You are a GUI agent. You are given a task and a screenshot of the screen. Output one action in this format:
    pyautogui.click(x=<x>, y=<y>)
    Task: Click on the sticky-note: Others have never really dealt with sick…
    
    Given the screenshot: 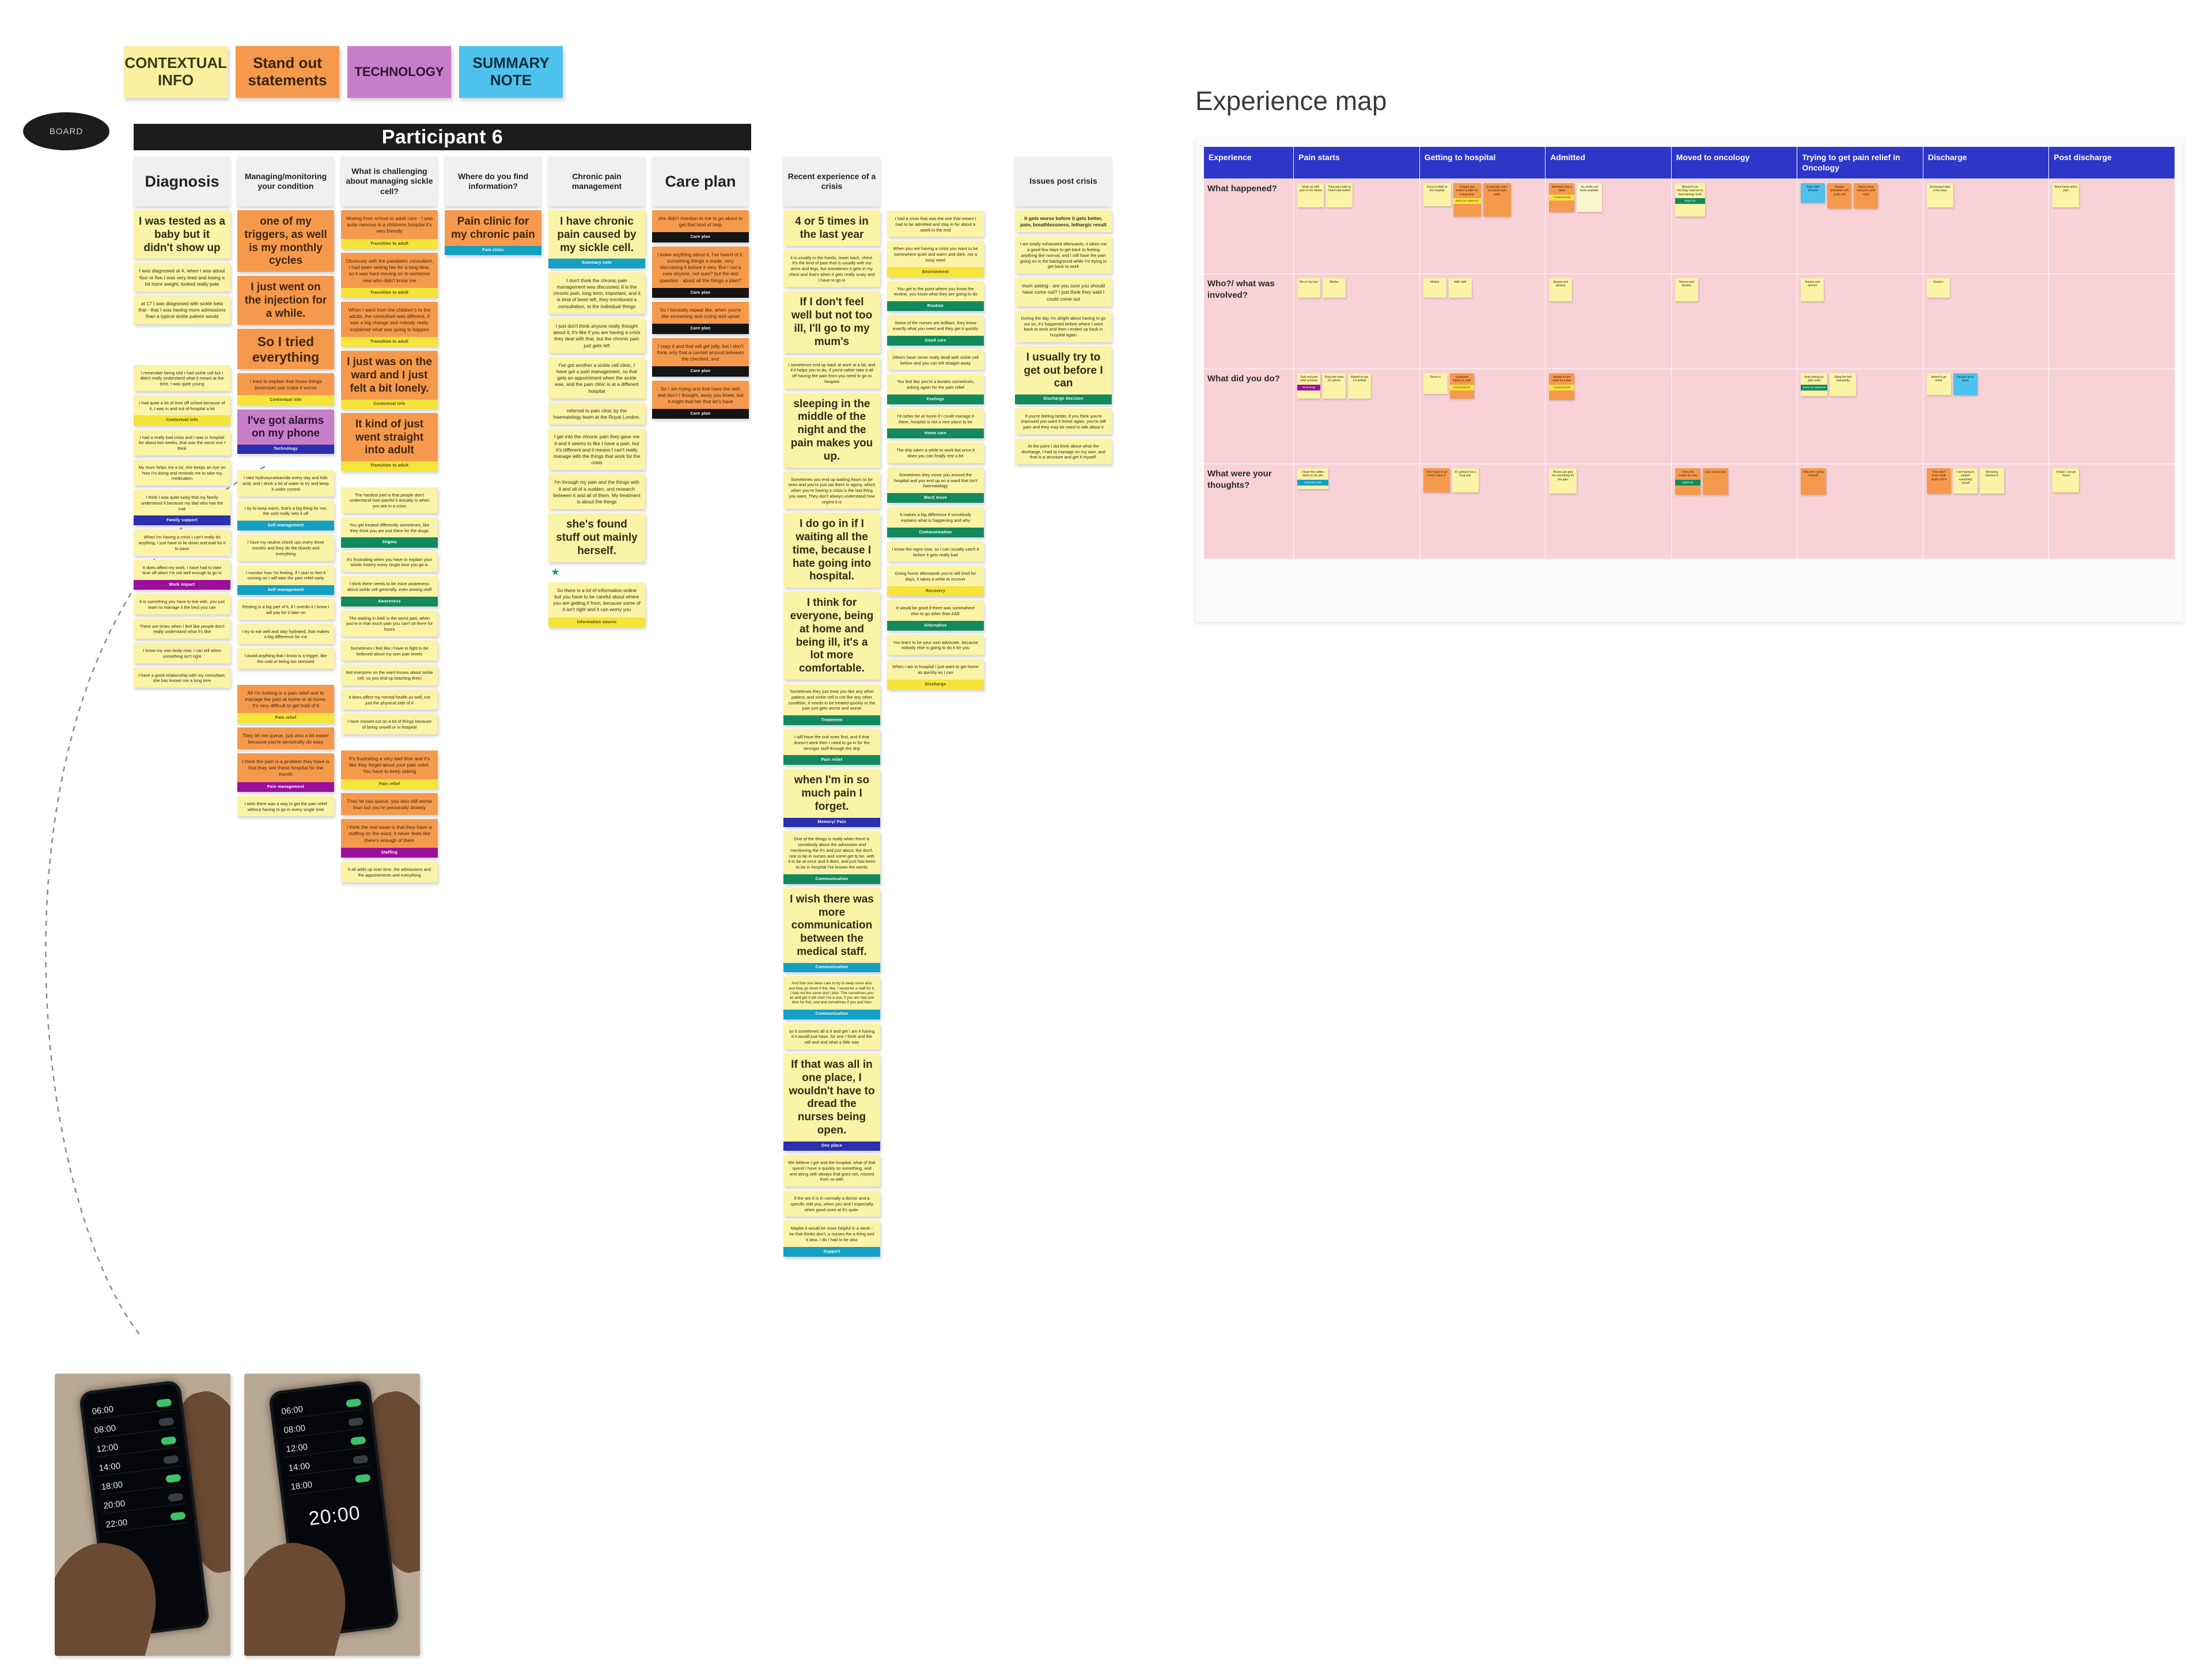 What is the action you would take?
    pyautogui.click(x=935, y=359)
    